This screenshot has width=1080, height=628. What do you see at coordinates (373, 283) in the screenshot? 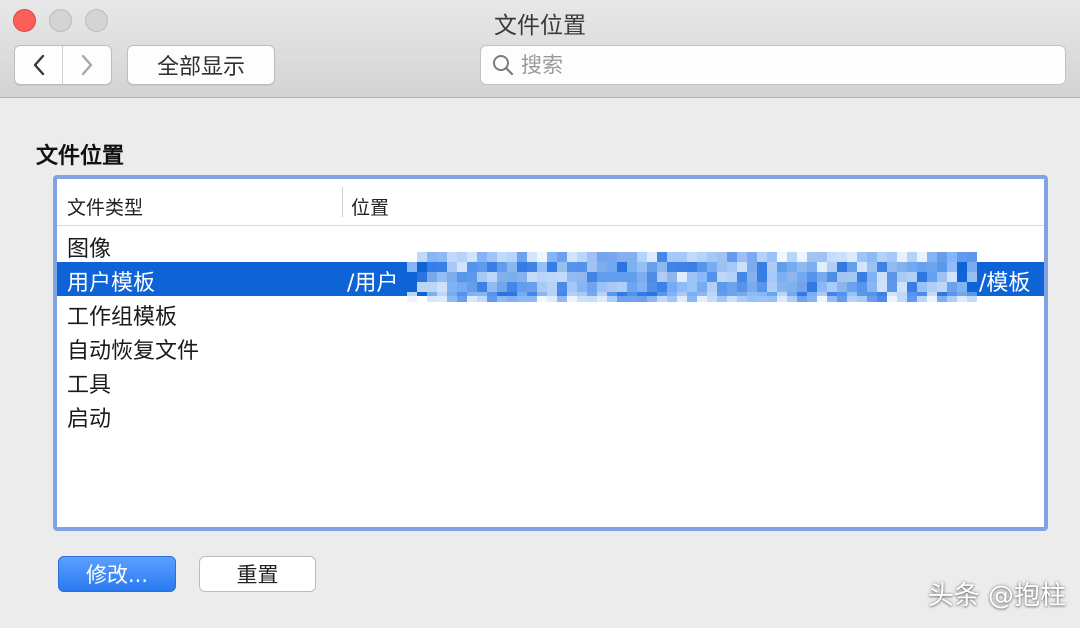
I see `location-cell-prefix: /用户` at bounding box center [373, 283].